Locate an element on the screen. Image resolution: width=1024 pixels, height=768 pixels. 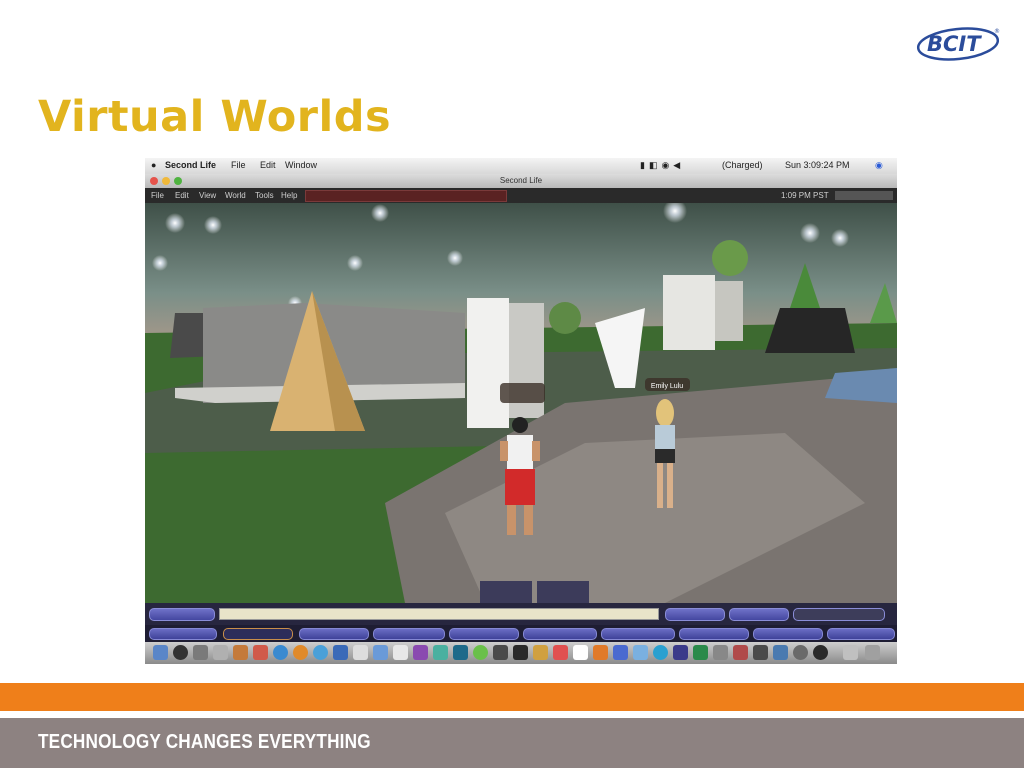
camera-controls is located at coordinates (563, 592).